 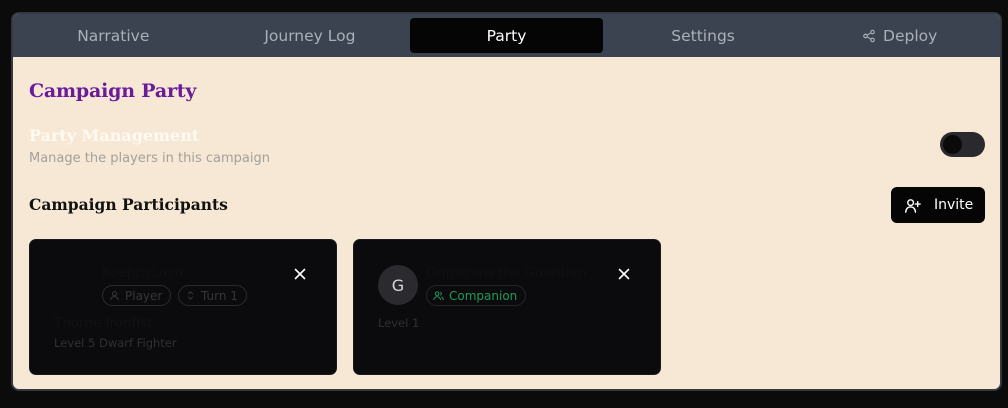 I want to click on invite-label: Invite, so click(x=954, y=205).